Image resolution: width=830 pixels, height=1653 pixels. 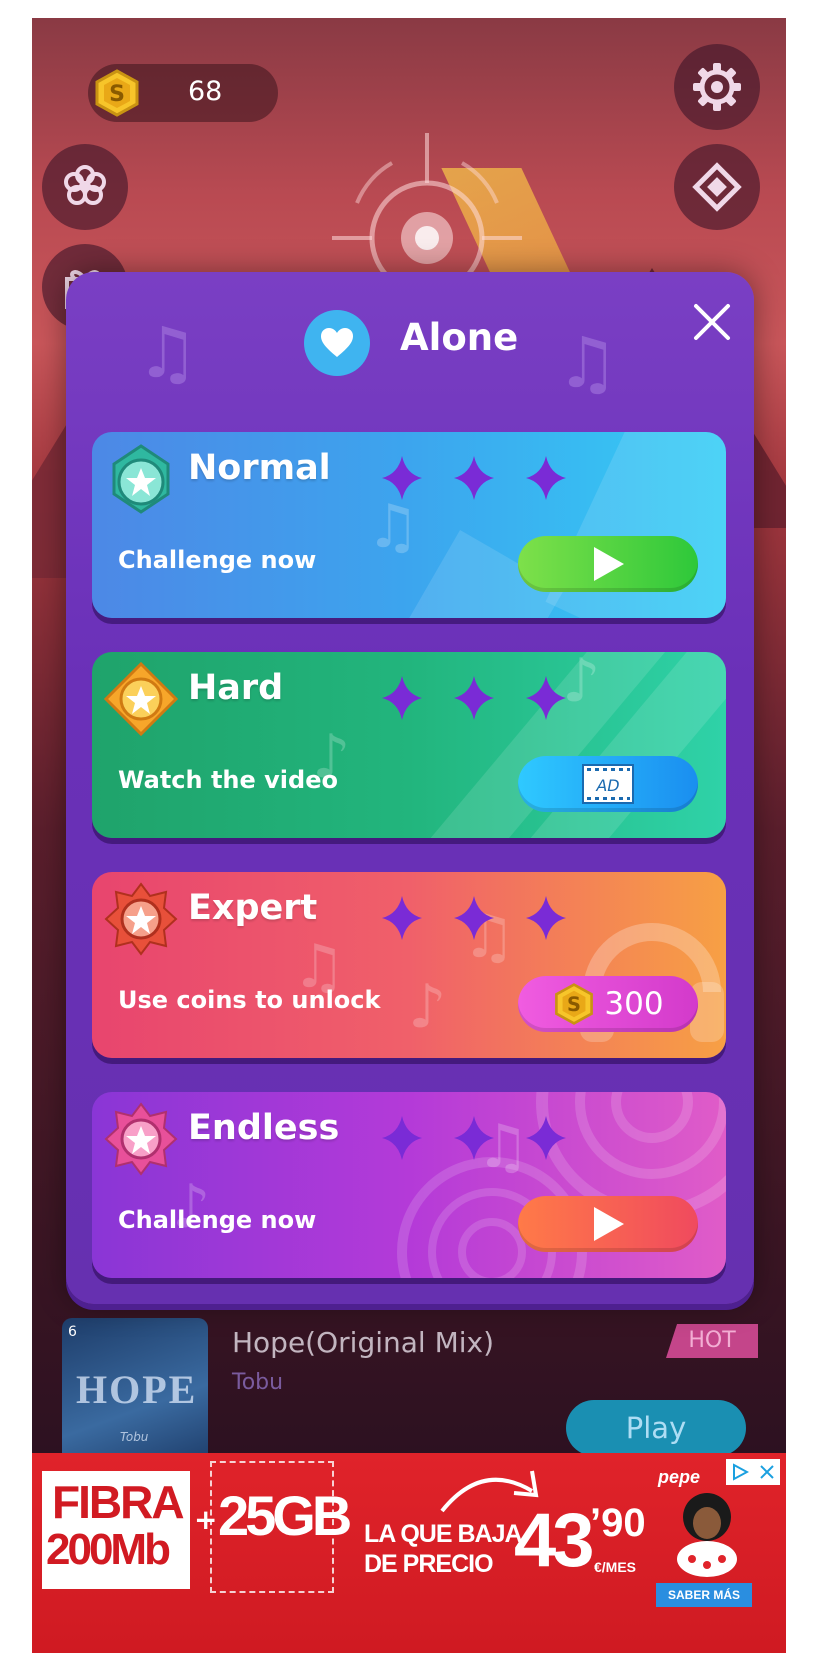 I want to click on mode-card-normal: ♫ Normal Challenge now, so click(x=409, y=525).